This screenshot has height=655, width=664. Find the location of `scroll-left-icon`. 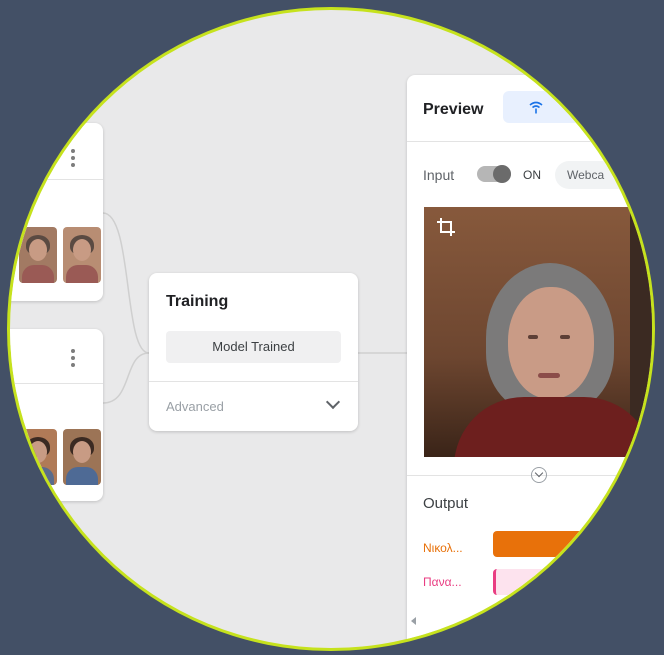

scroll-left-icon is located at coordinates (413, 621).